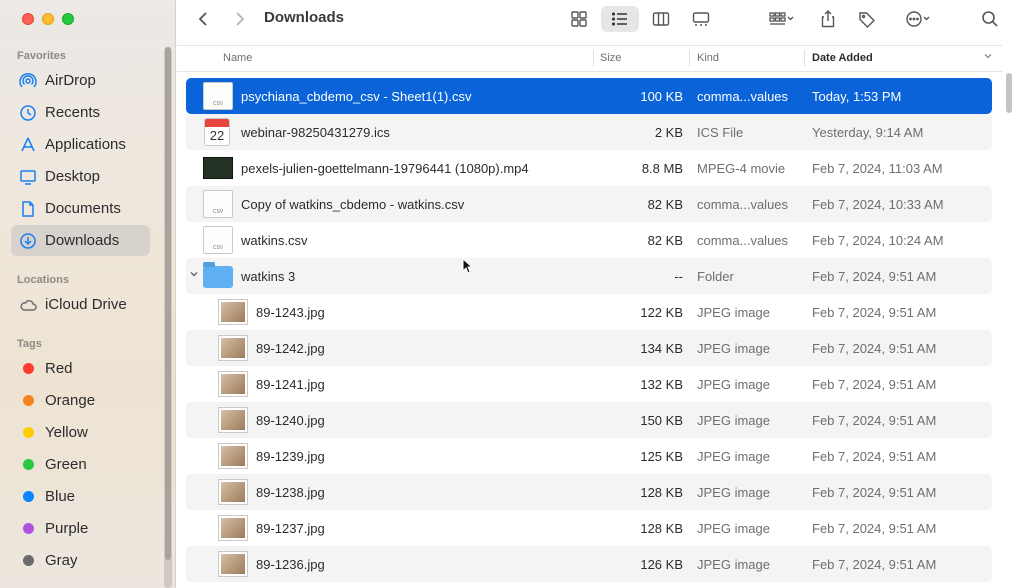 The height and width of the screenshot is (588, 1016). Describe the element at coordinates (168, 303) in the screenshot. I see `sidebar-scrollbar-thumb` at that location.